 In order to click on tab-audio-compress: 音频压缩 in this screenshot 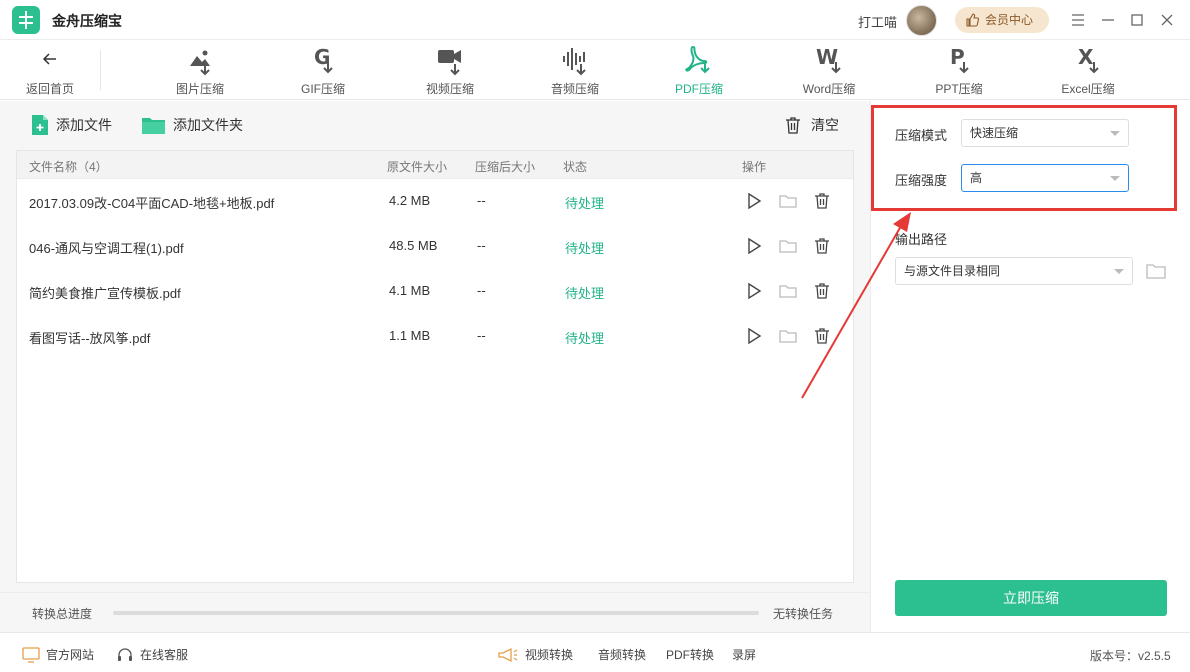, I will do `click(575, 70)`.